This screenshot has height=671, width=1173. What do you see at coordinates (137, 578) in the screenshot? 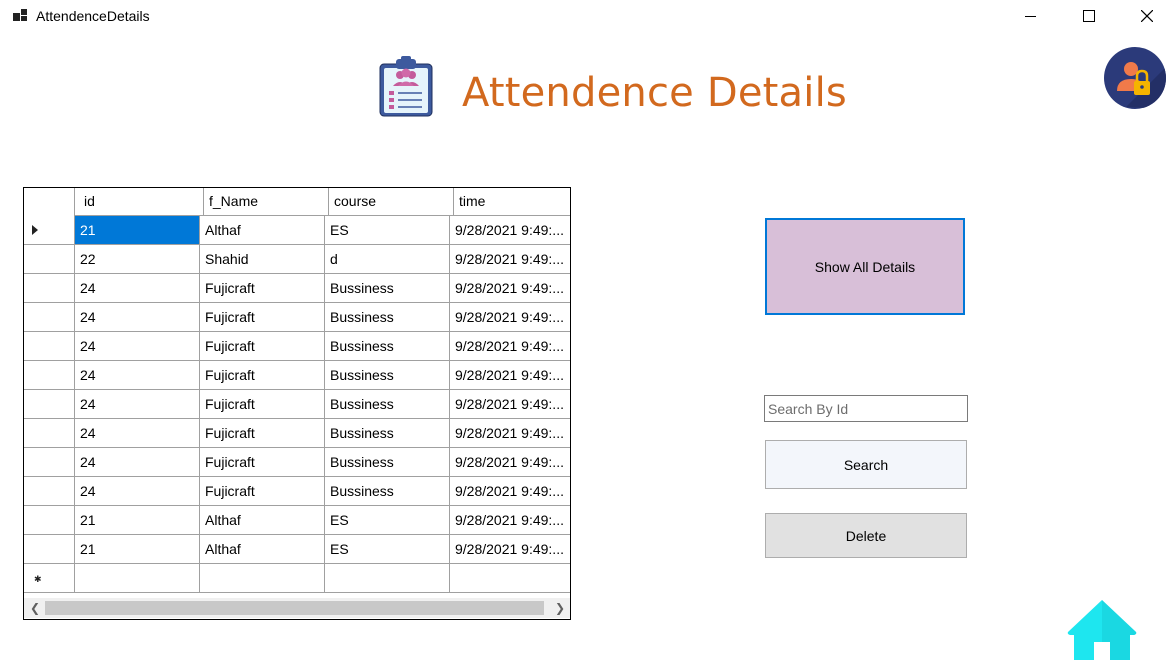
I see `cell-id` at bounding box center [137, 578].